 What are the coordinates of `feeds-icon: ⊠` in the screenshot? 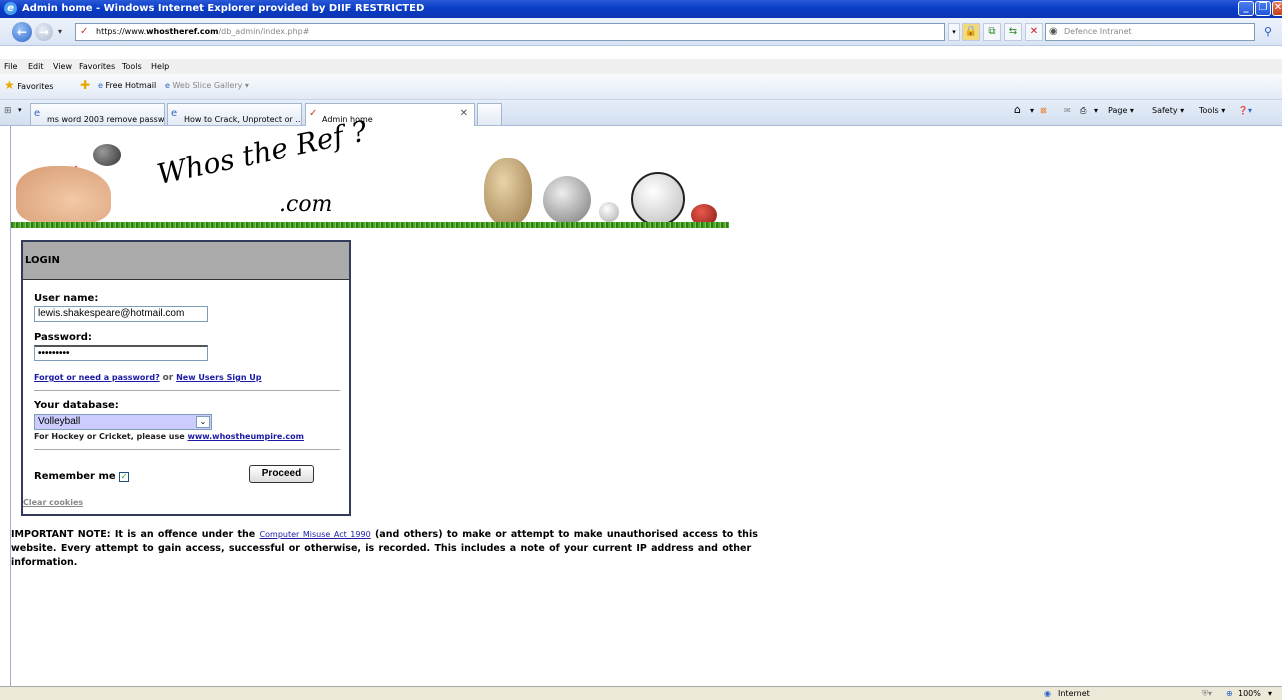 It's located at (1043, 110).